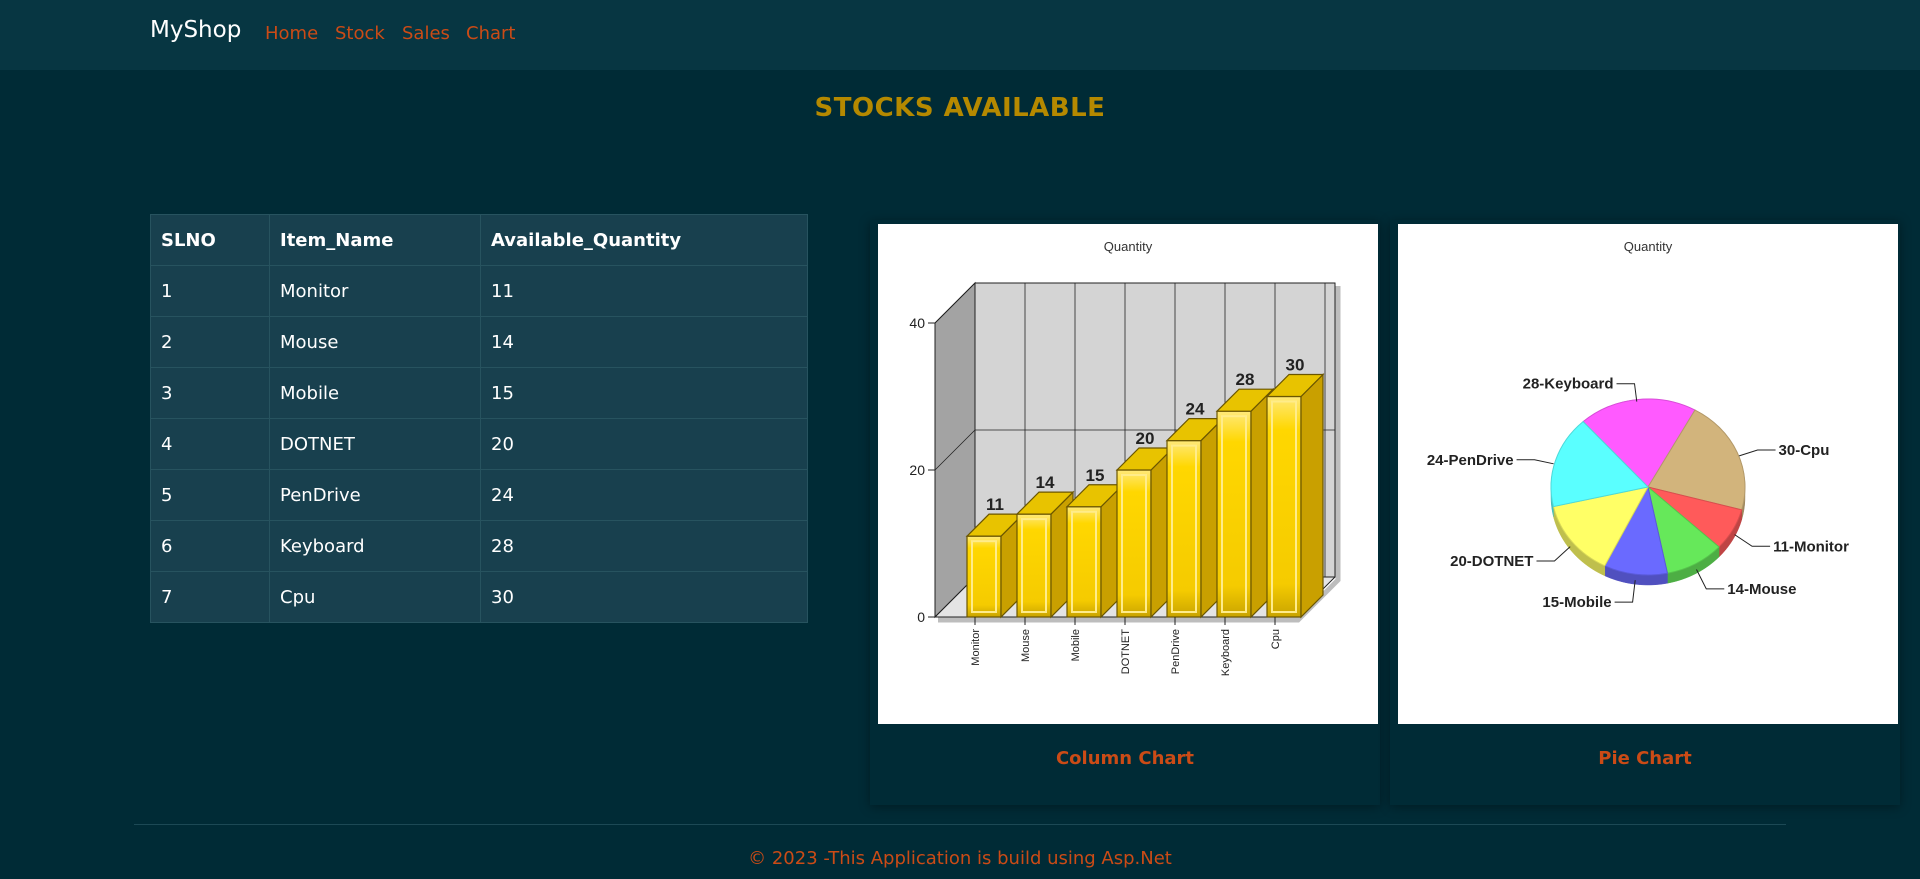 This screenshot has height=879, width=1920. I want to click on bar-side, so click(1312, 496).